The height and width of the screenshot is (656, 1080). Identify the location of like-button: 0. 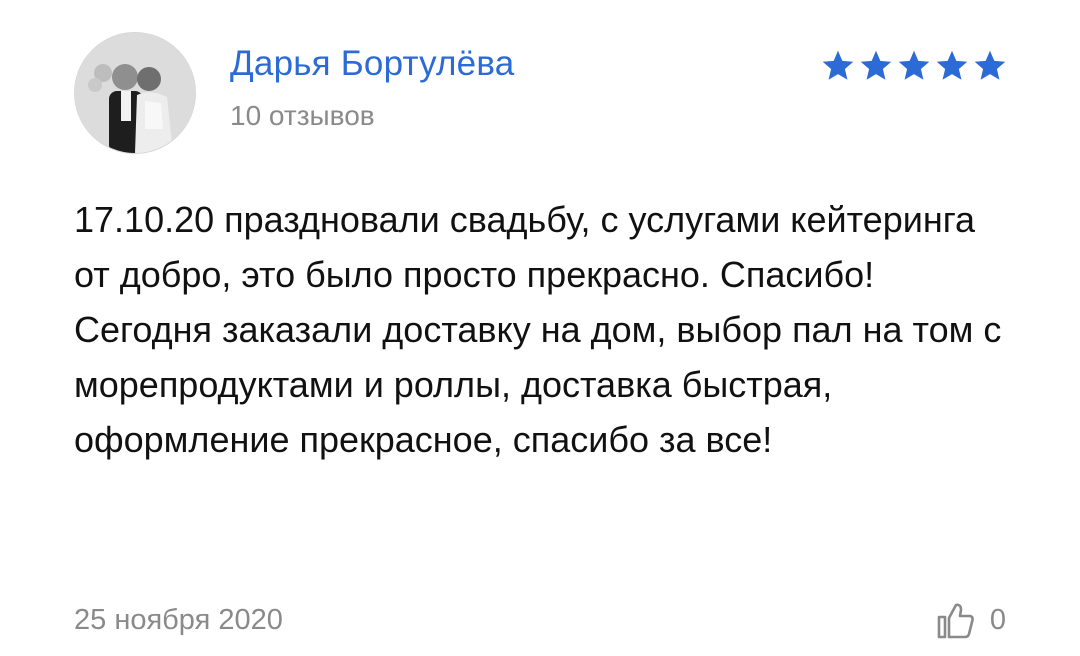
(971, 620).